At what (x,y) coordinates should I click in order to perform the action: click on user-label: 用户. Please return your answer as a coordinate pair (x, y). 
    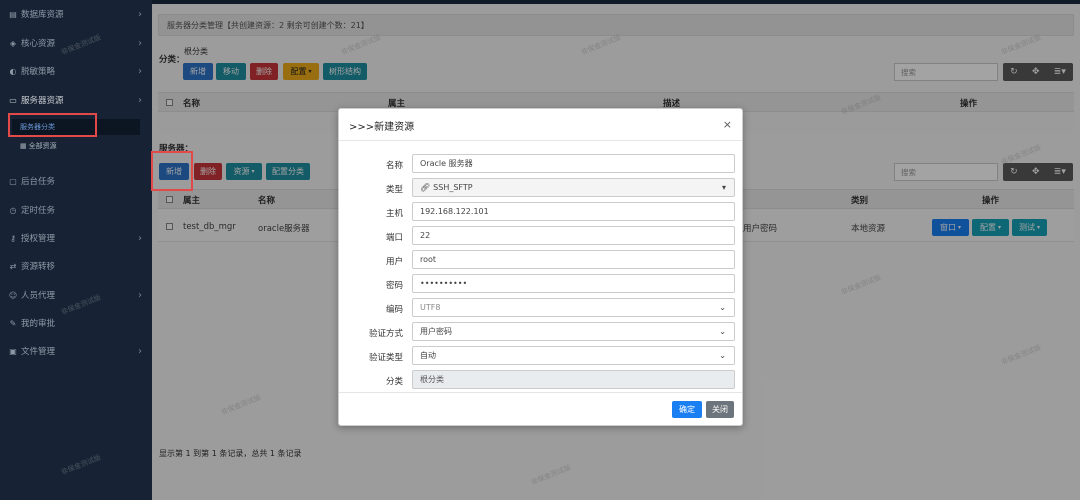
    Looking at the image, I should click on (394, 262).